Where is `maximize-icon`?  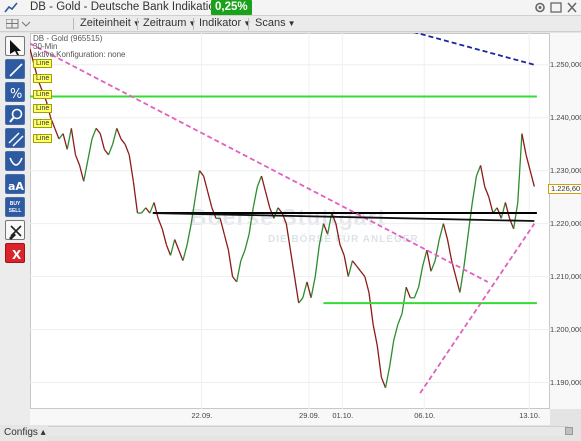 maximize-icon is located at coordinates (556, 7).